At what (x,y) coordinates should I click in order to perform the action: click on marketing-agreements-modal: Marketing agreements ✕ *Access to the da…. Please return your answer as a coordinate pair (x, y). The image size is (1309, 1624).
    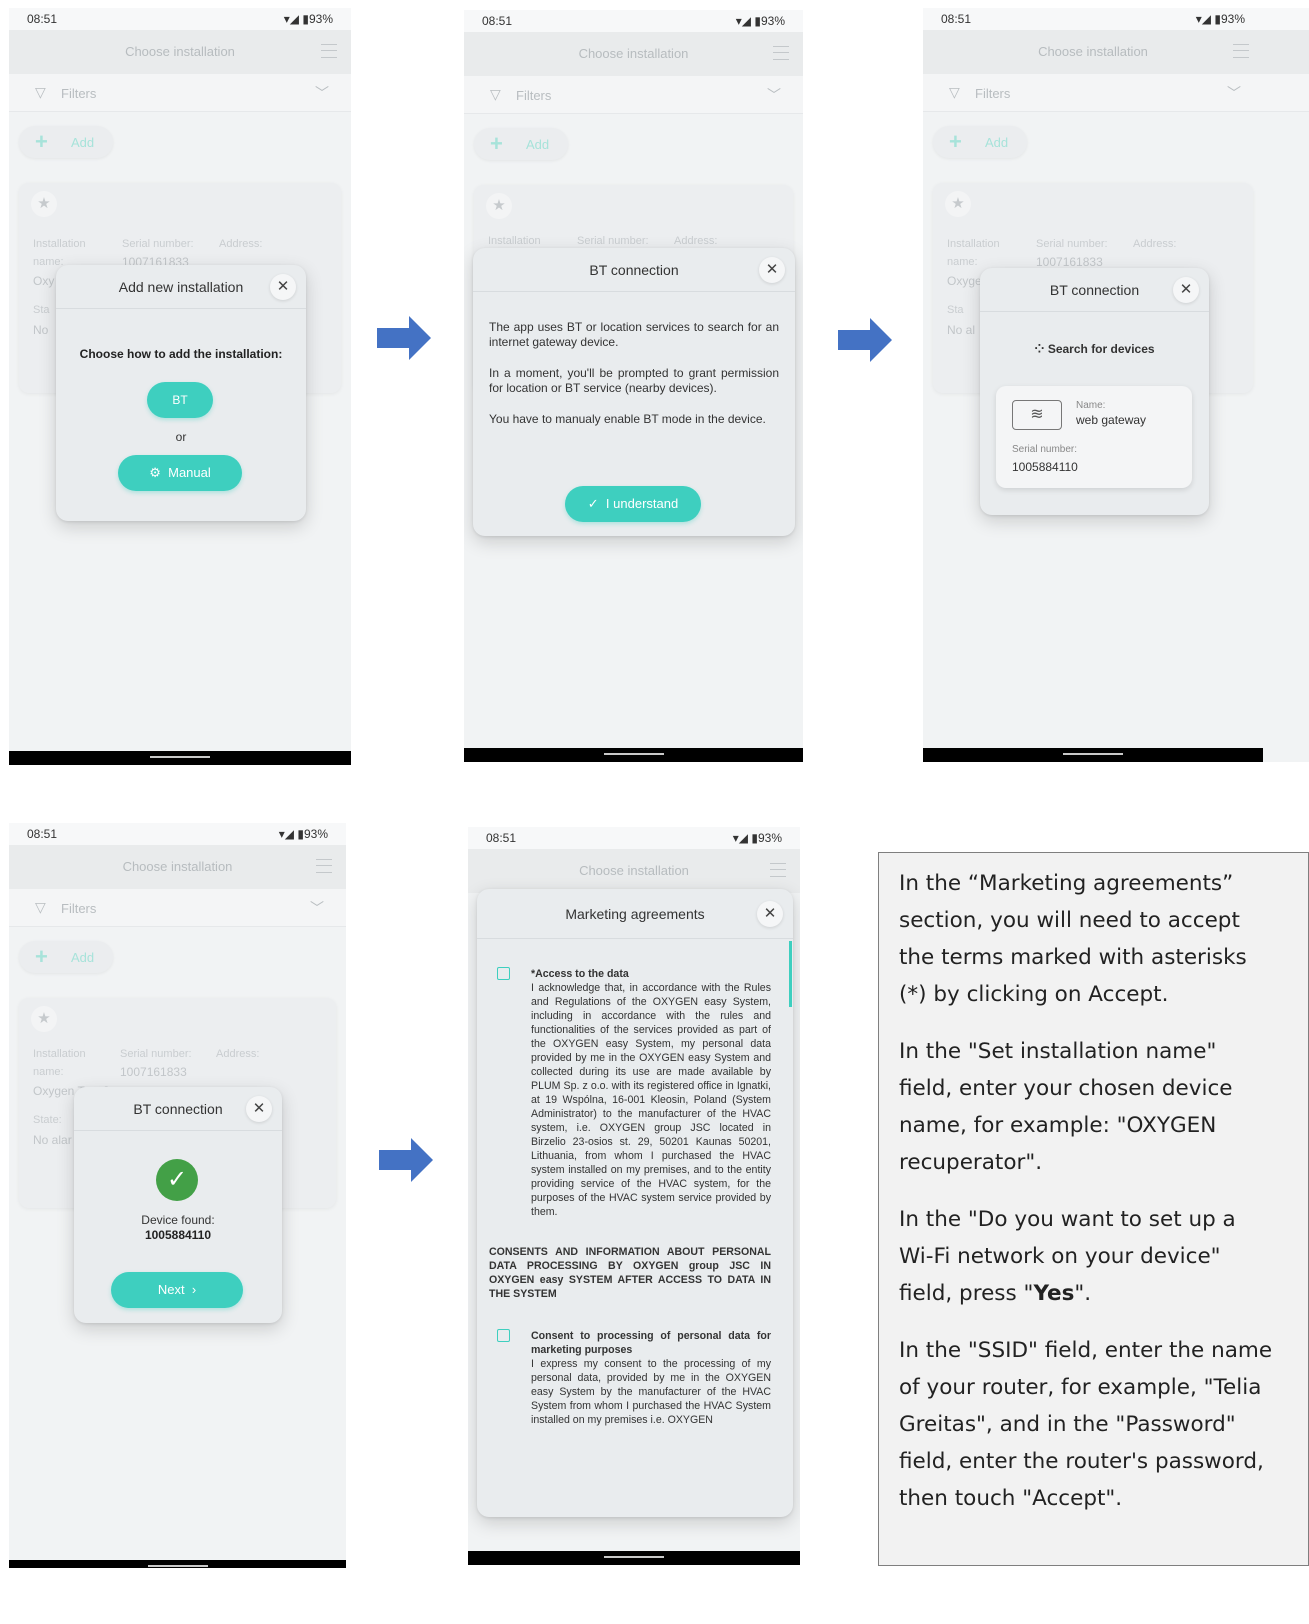
    Looking at the image, I should click on (635, 1203).